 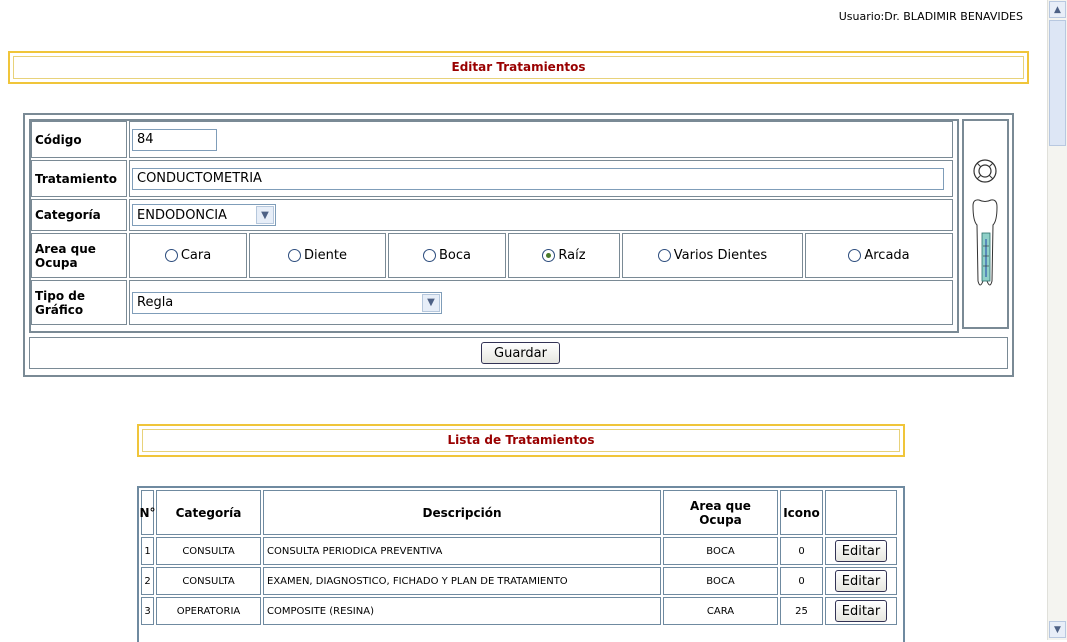 I want to click on table-cell-n: 2, so click(x=147, y=581).